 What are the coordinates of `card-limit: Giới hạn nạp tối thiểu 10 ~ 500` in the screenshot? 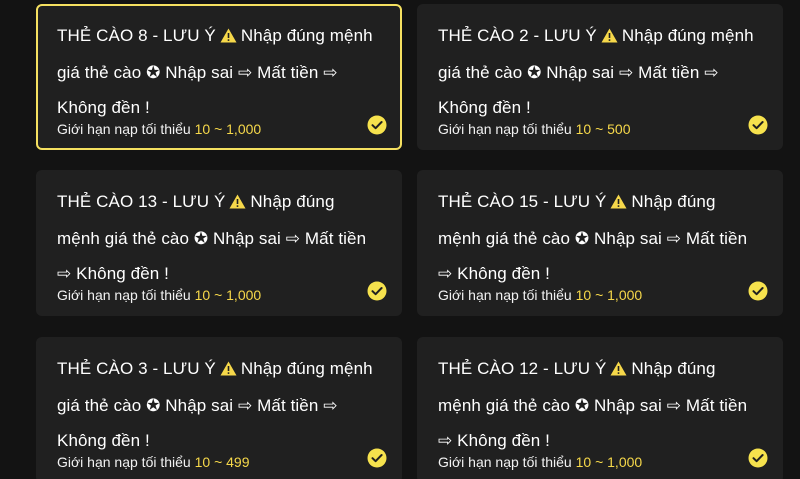 It's located at (534, 129).